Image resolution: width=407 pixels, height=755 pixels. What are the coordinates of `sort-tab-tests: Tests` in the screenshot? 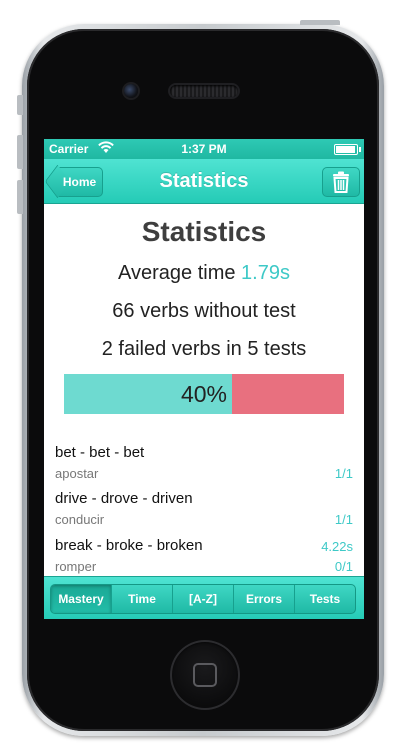 It's located at (324, 599).